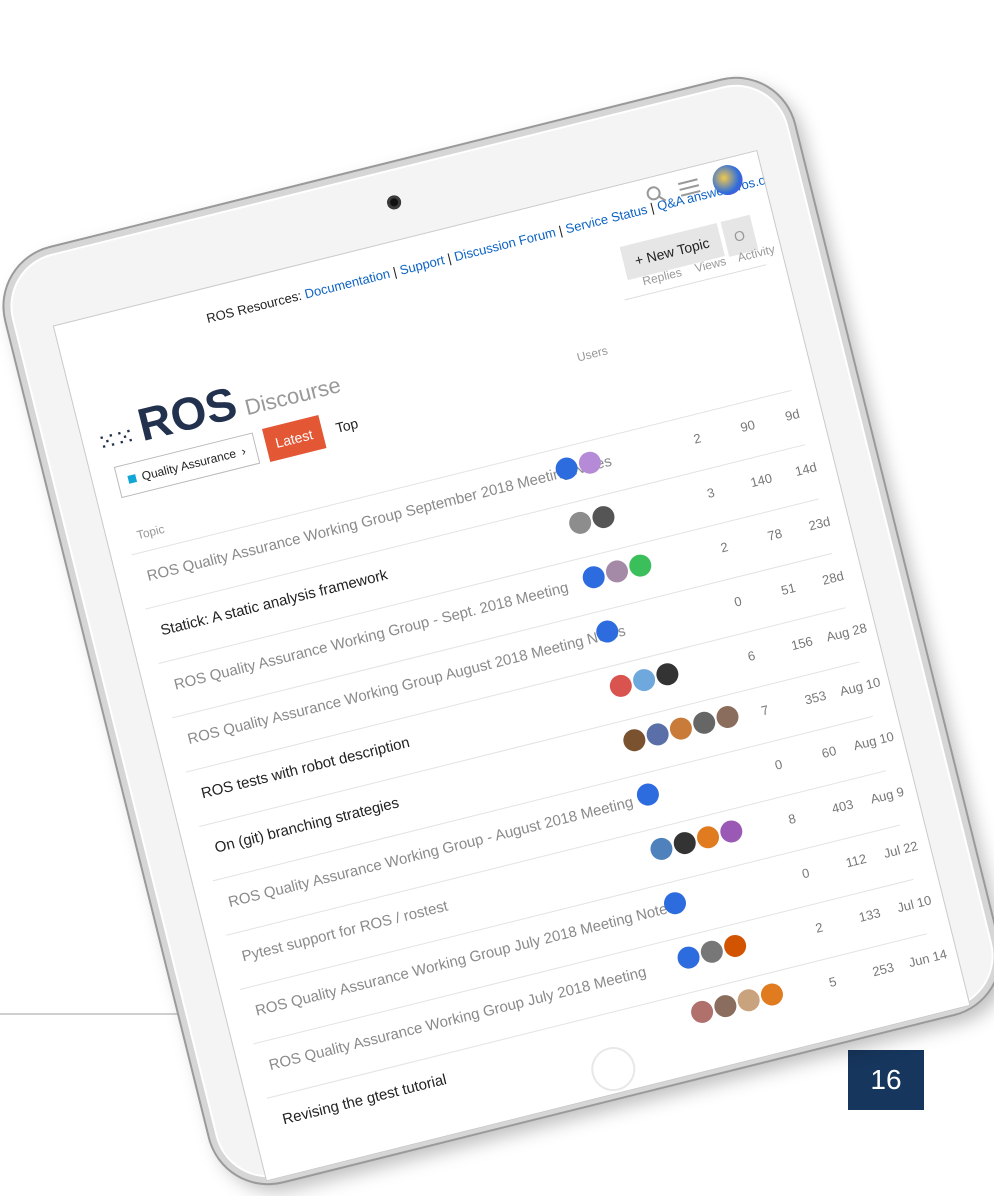 The image size is (994, 1196). Describe the element at coordinates (815, 697) in the screenshot. I see `topic-views: 353` at that location.